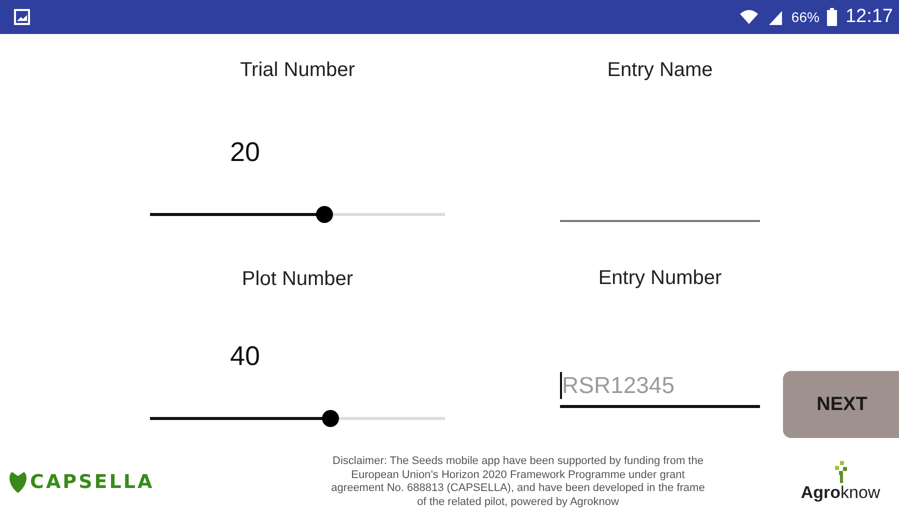 This screenshot has height=512, width=899. What do you see at coordinates (297, 70) in the screenshot?
I see `trial-number-label: Trial Number` at bounding box center [297, 70].